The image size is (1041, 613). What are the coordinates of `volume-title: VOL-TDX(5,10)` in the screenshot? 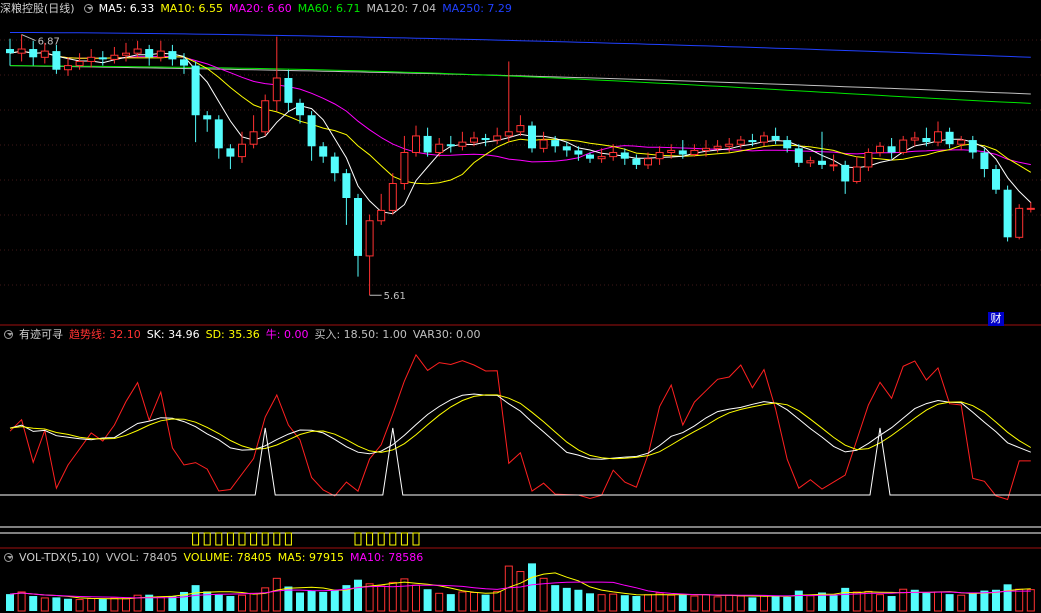 It's located at (59, 557).